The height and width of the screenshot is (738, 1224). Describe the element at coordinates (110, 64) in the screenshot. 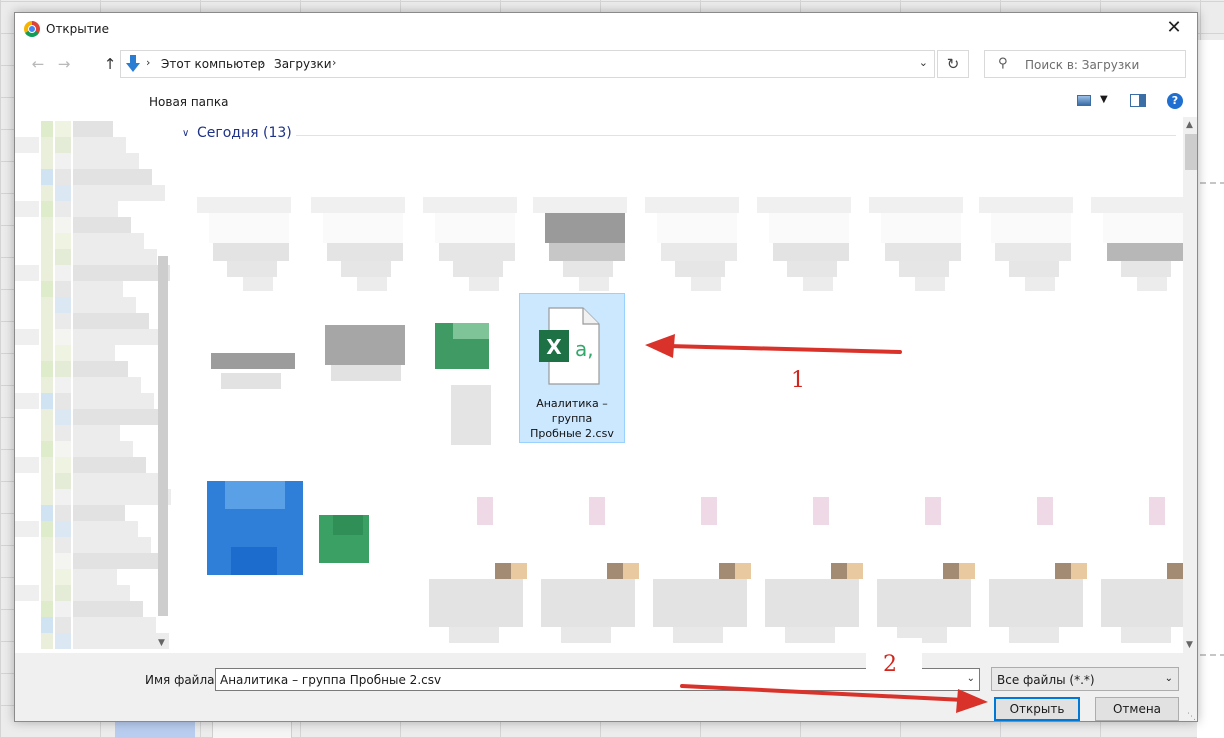

I see `up-button: ↑` at that location.